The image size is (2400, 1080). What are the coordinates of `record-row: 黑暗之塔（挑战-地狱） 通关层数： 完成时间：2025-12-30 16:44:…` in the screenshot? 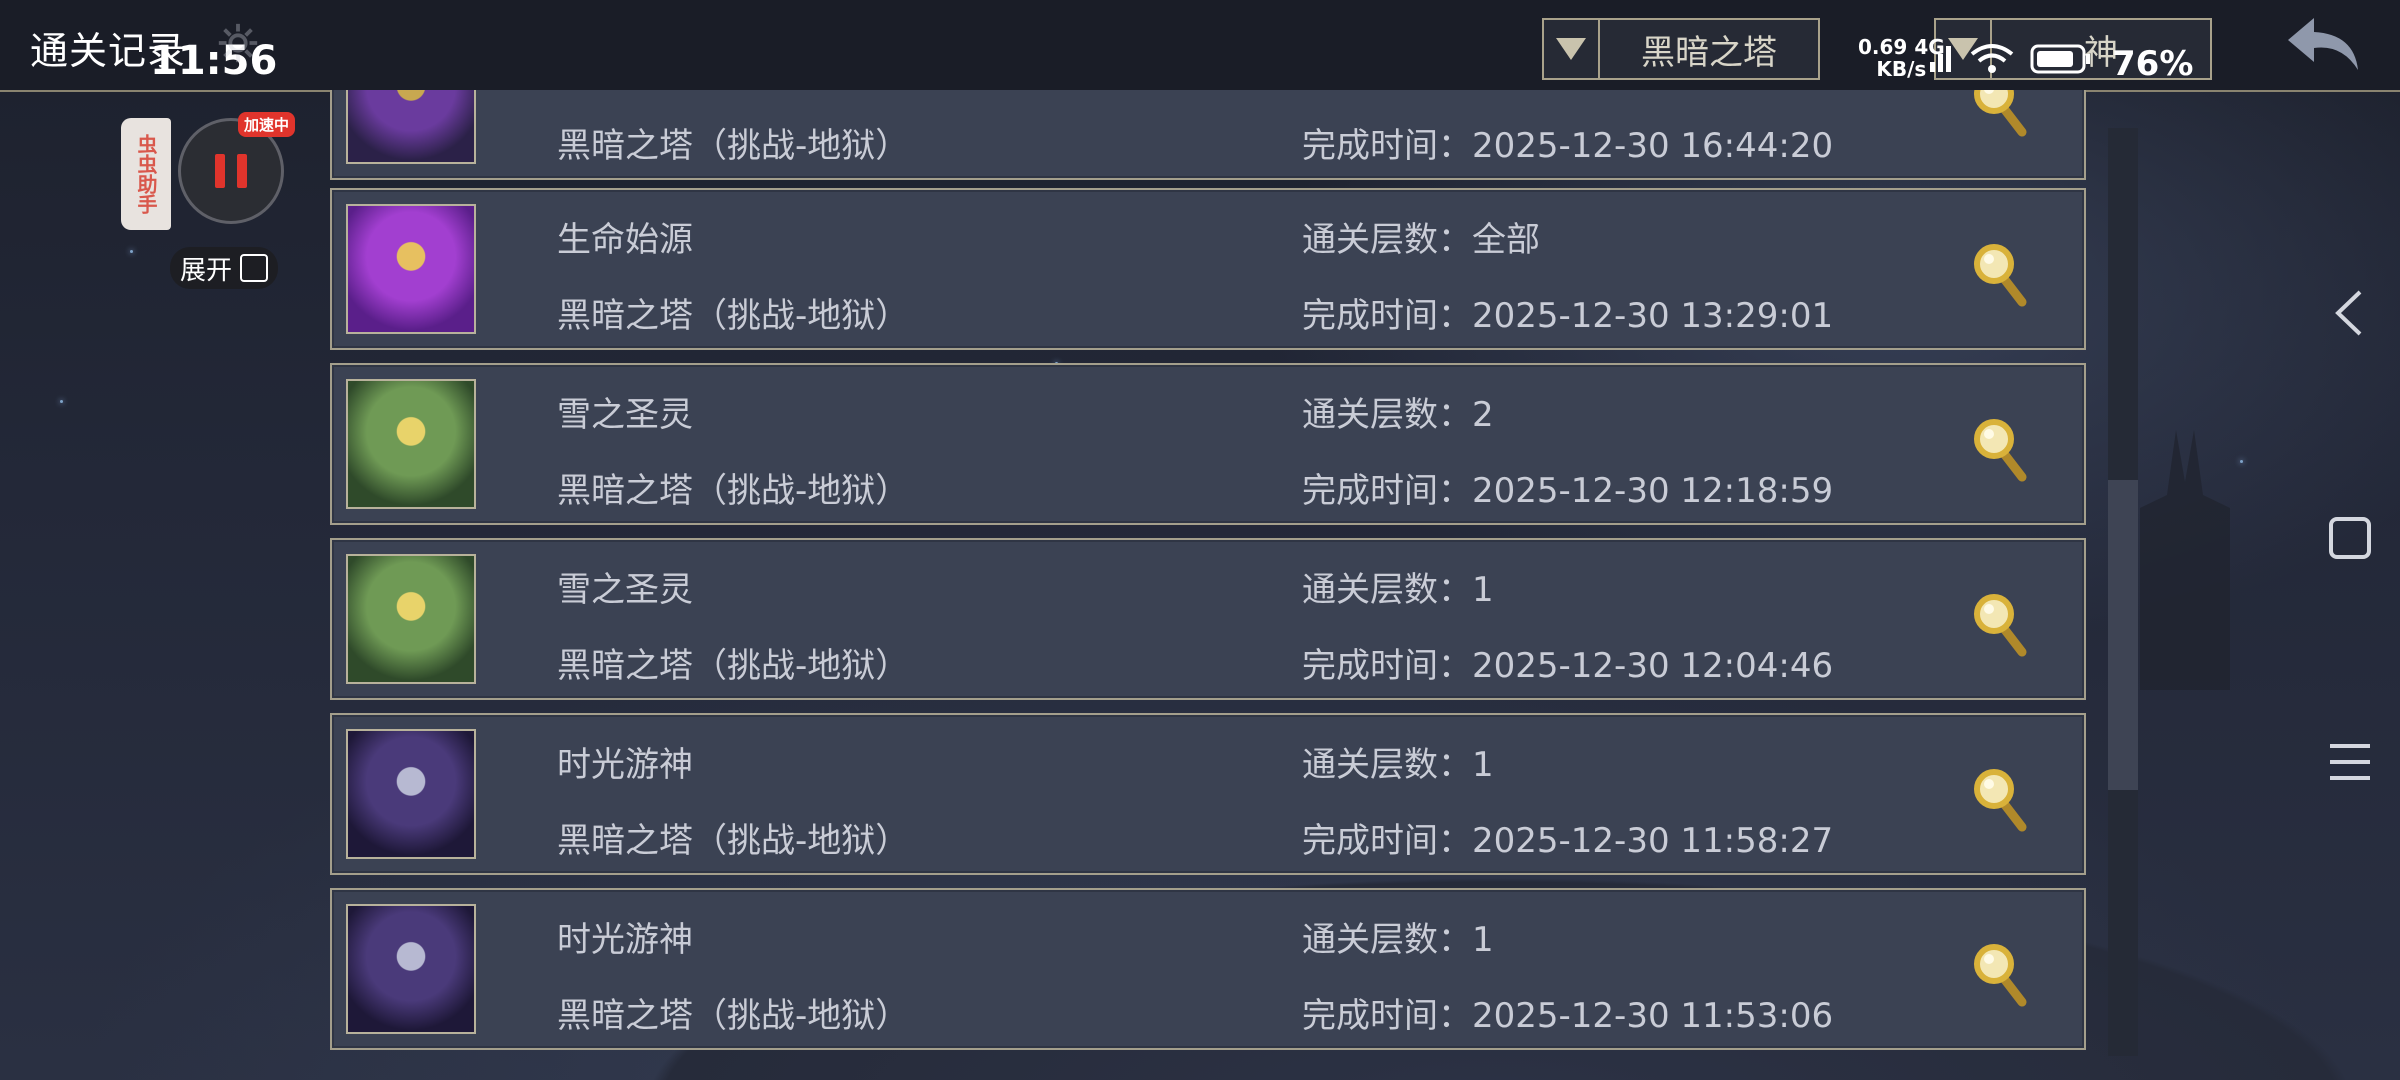 It's located at (1208, 135).